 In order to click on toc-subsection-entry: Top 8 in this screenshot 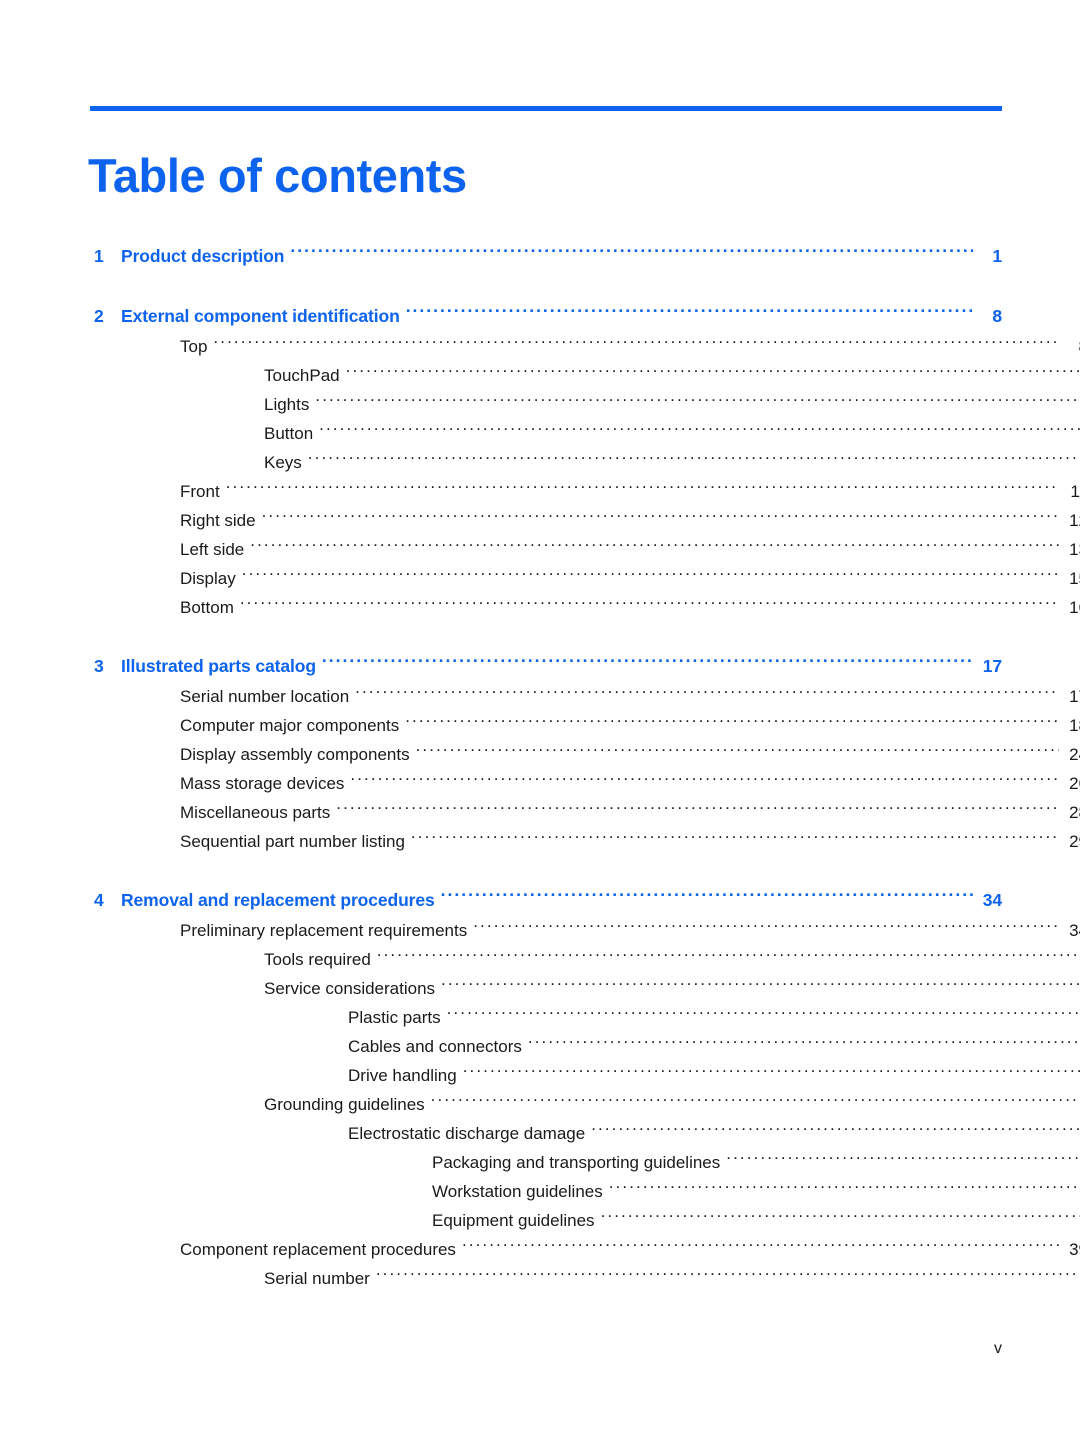, I will do `click(587, 346)`.